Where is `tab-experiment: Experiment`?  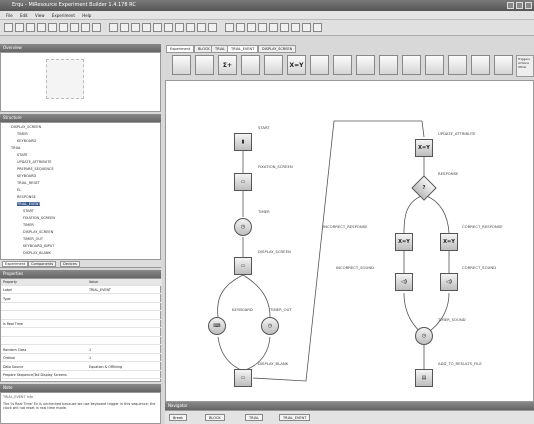 tab-experiment: Experiment is located at coordinates (15, 264).